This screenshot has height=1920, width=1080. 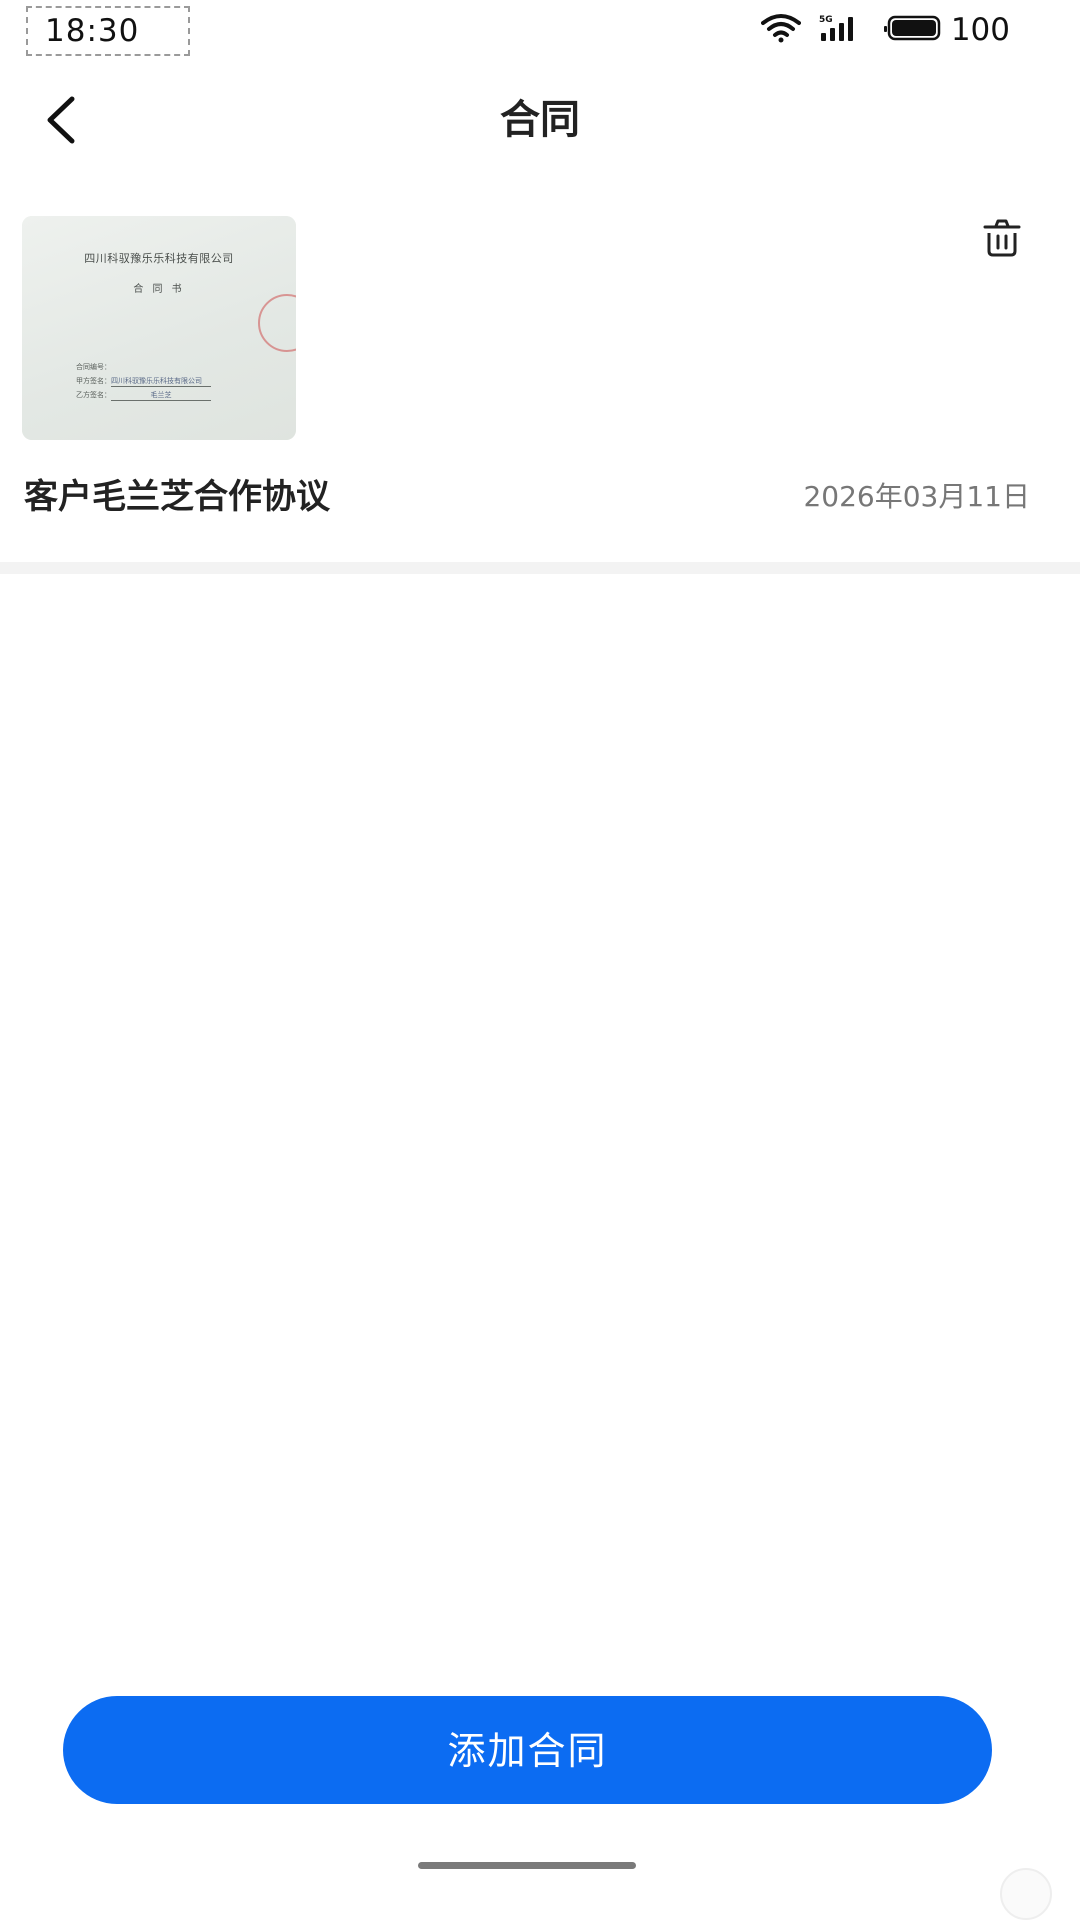 What do you see at coordinates (780, 30) in the screenshot?
I see `wifi-icon` at bounding box center [780, 30].